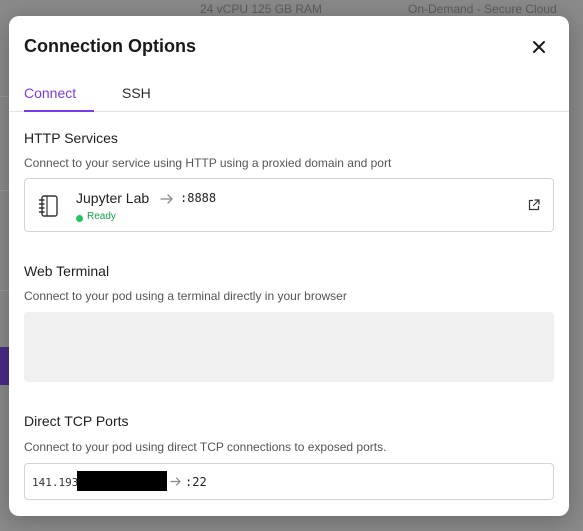  I want to click on background-specs-text: 24 vCPU 125 GB RAM, so click(261, 9).